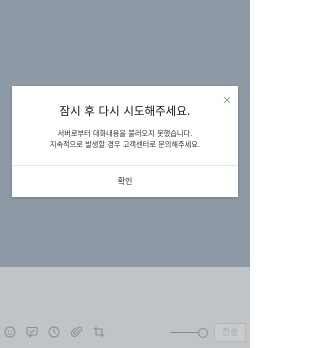  Describe the element at coordinates (125, 333) in the screenshot. I see `input-toolbar: 전송` at that location.